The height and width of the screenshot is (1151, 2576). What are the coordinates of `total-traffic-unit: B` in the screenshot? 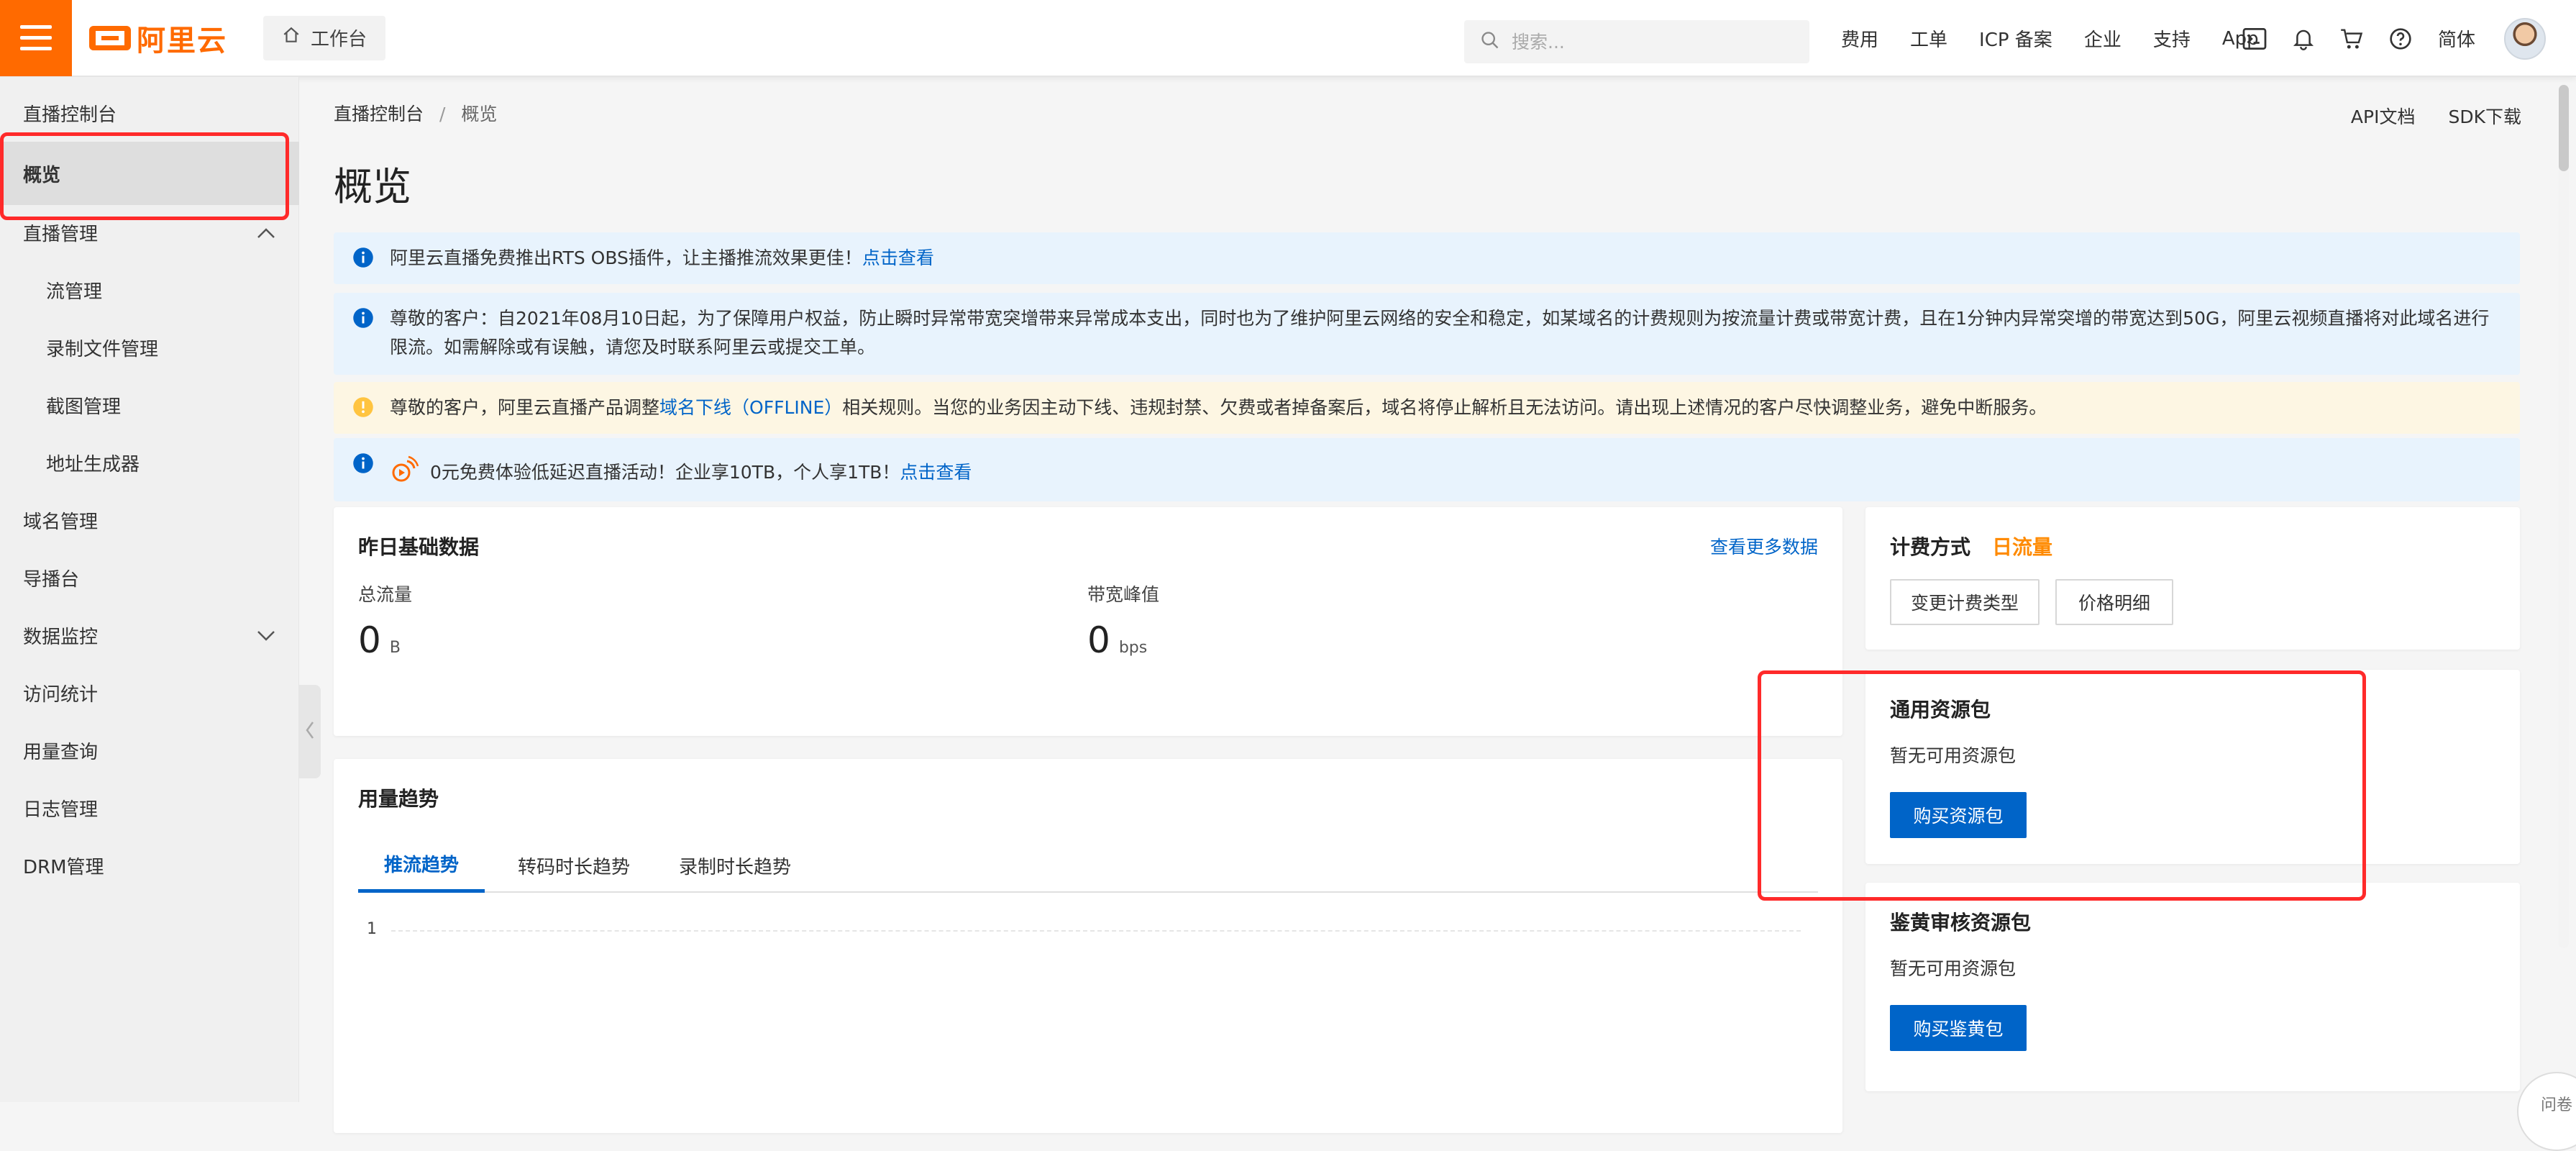 It's located at (395, 648).